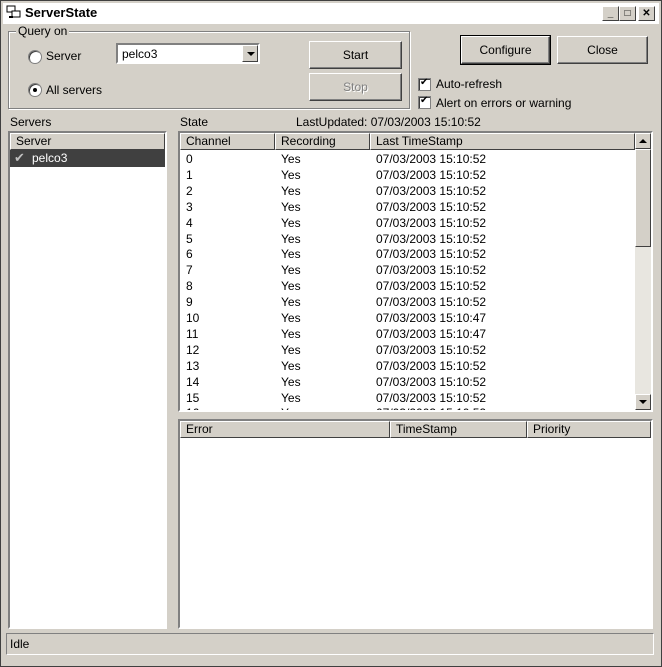  I want to click on channel-cell: 12, so click(193, 349).